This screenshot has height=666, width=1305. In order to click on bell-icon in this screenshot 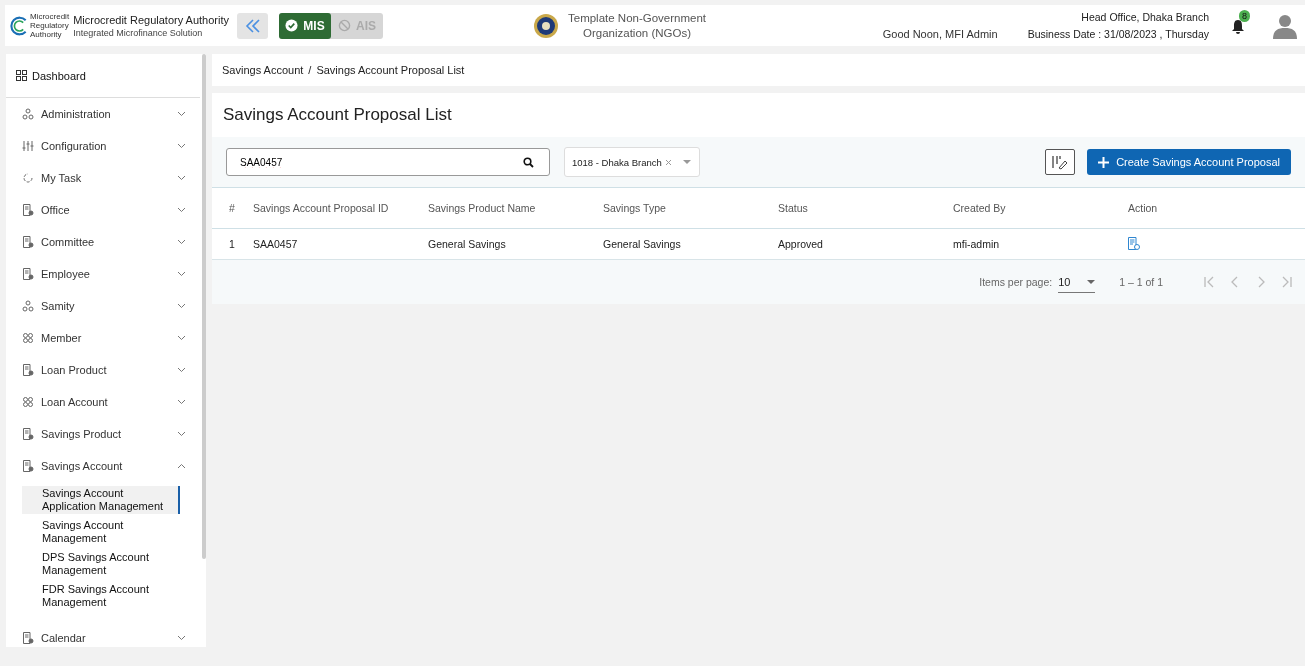, I will do `click(1238, 26)`.